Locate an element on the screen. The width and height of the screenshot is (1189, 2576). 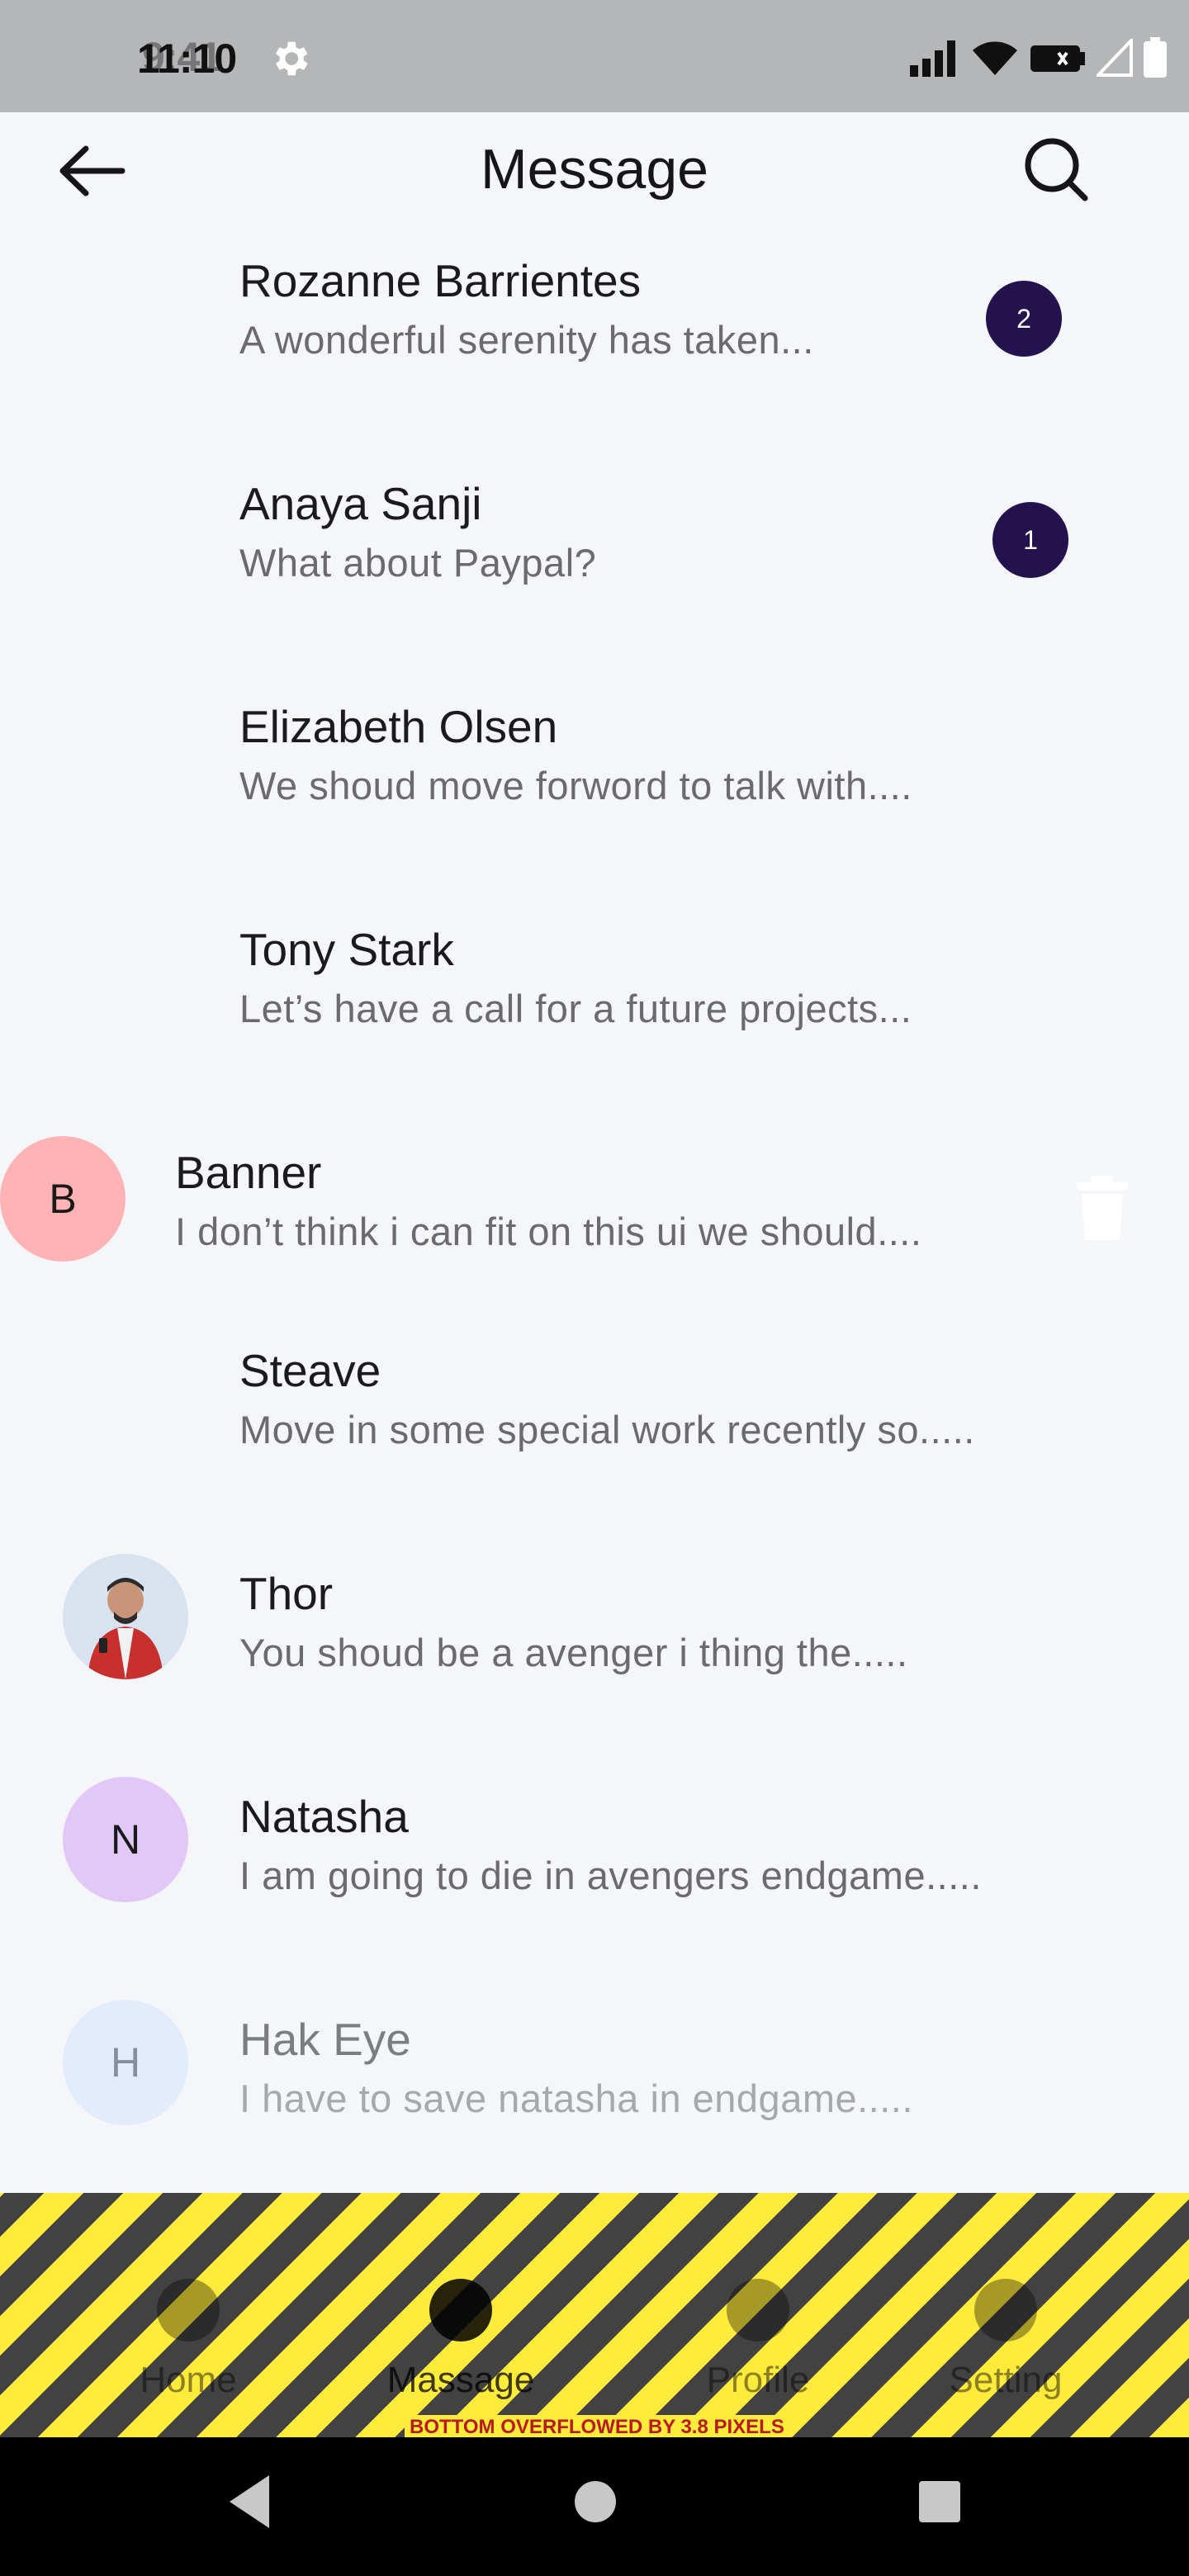
signal-empty-icon is located at coordinates (1115, 58).